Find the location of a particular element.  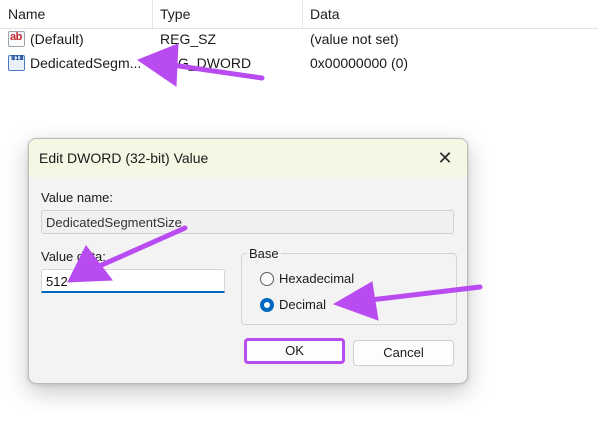

decimal-label: Decimal is located at coordinates (302, 304).